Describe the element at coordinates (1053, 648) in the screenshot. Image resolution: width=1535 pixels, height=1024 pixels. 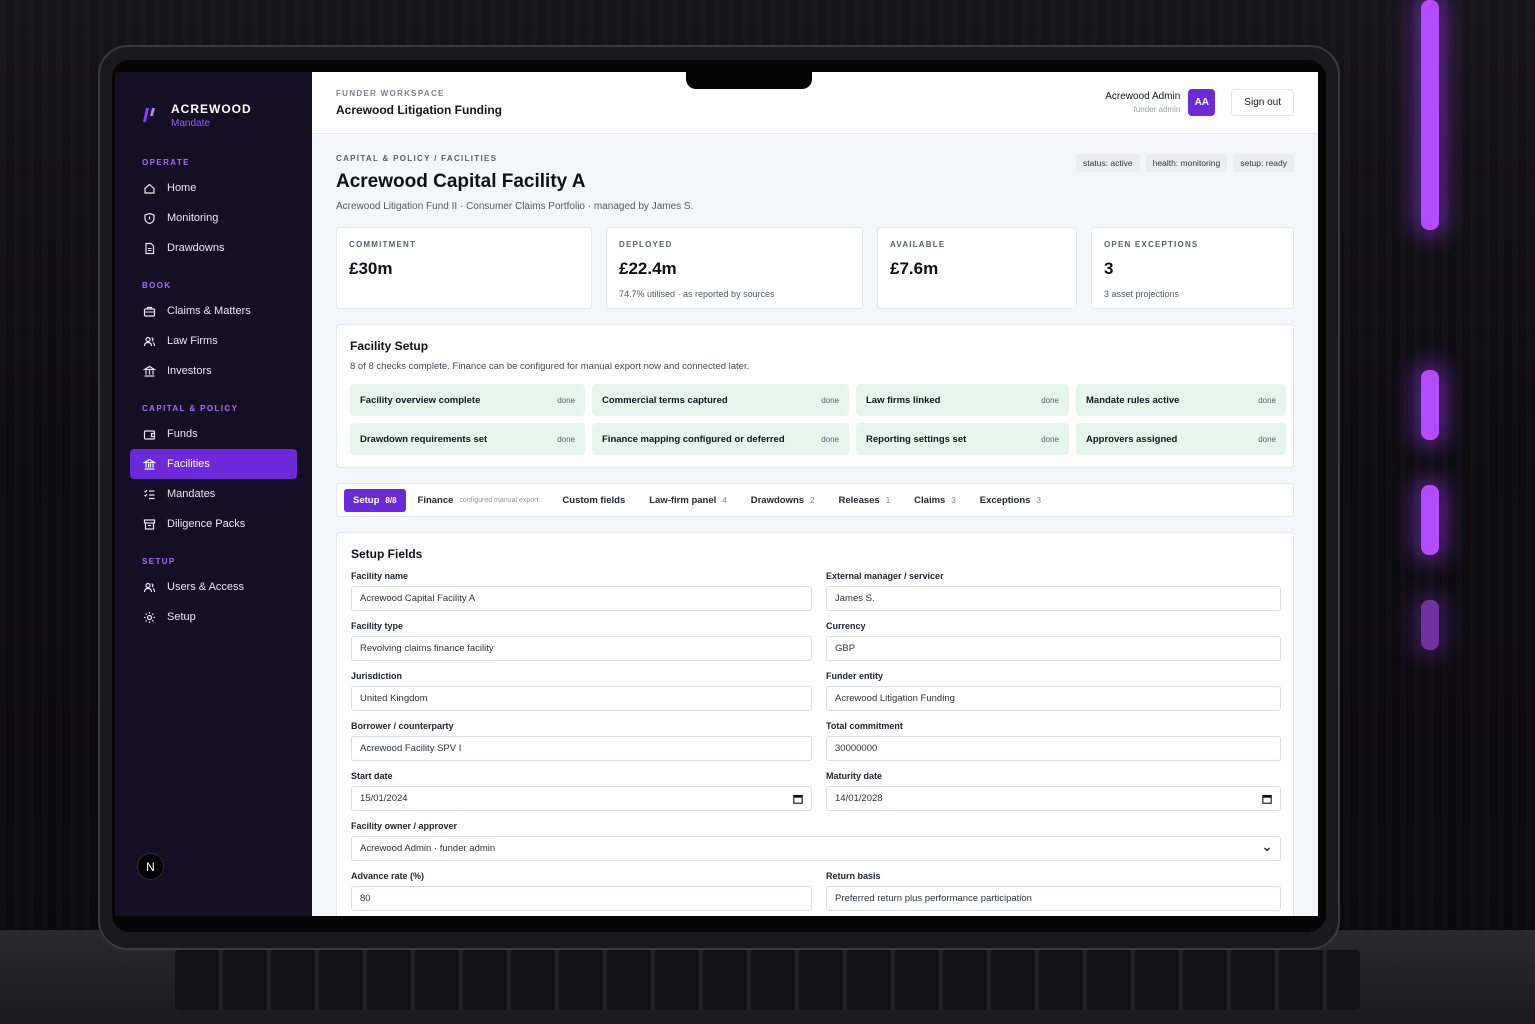
I see `currency-input: GBP` at that location.